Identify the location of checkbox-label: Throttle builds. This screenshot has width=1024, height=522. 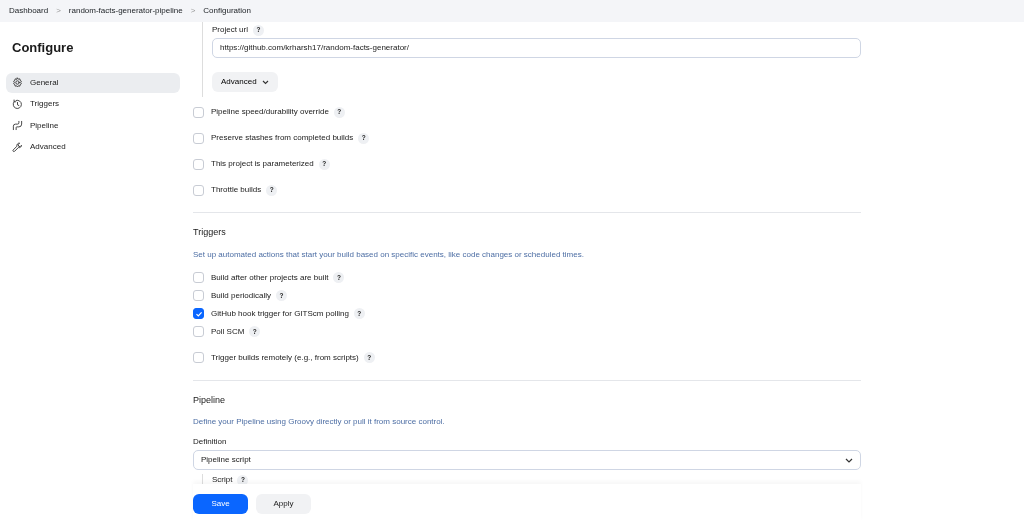
(236, 190).